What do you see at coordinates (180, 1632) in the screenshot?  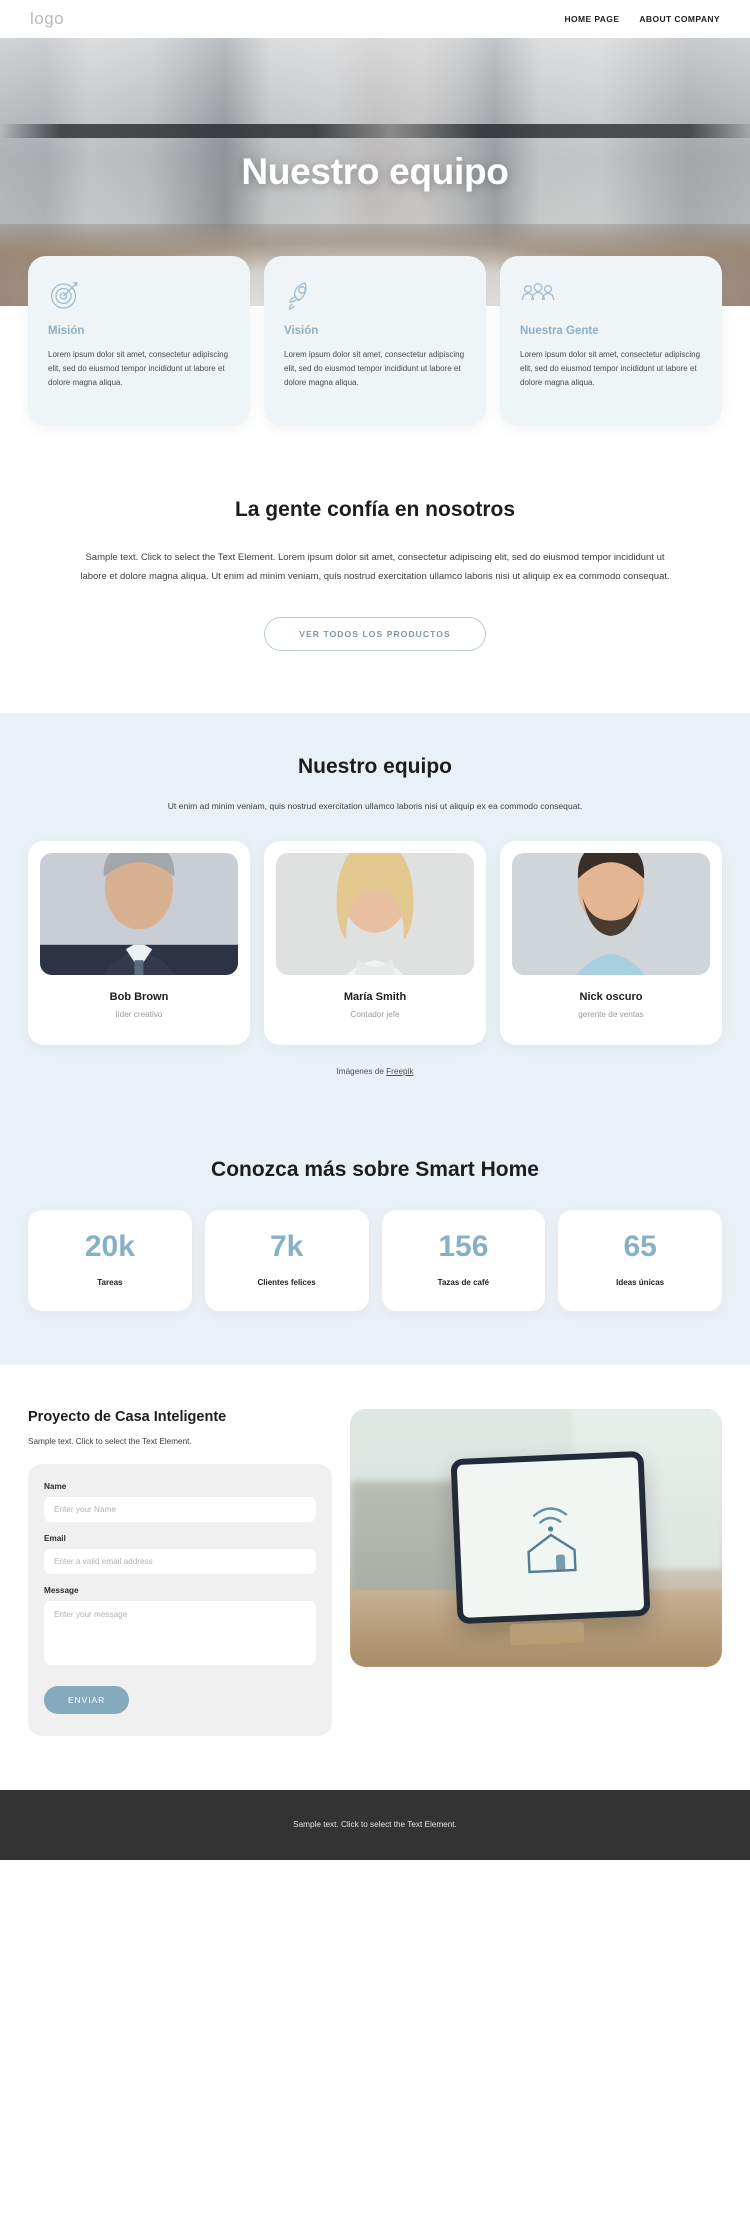 I see `message-textarea` at bounding box center [180, 1632].